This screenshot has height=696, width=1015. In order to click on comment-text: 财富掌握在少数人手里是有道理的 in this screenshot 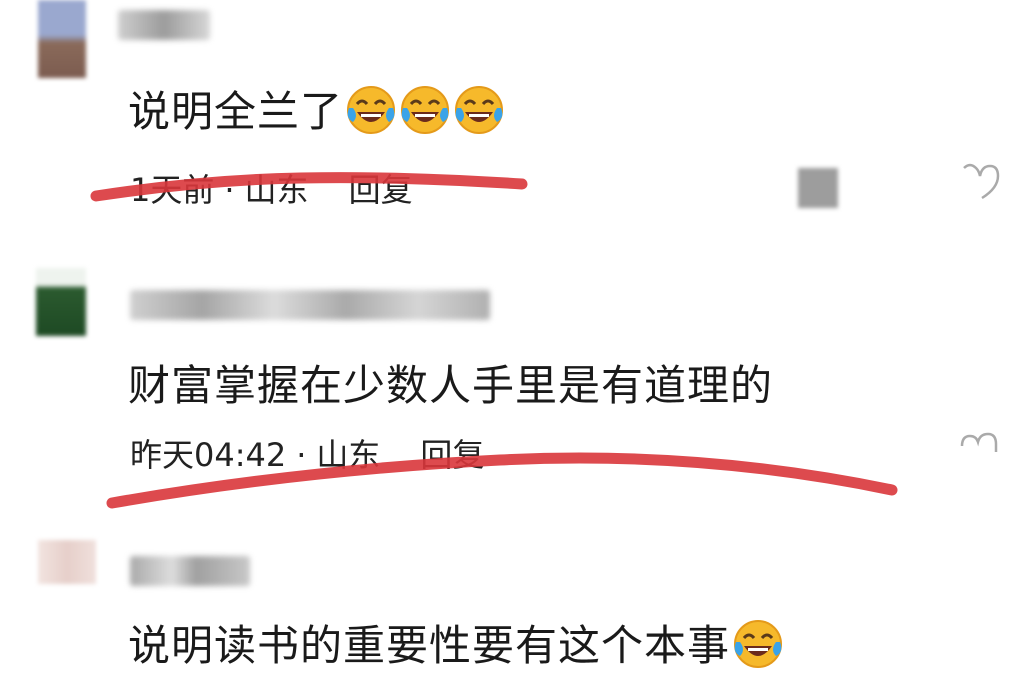, I will do `click(450, 382)`.